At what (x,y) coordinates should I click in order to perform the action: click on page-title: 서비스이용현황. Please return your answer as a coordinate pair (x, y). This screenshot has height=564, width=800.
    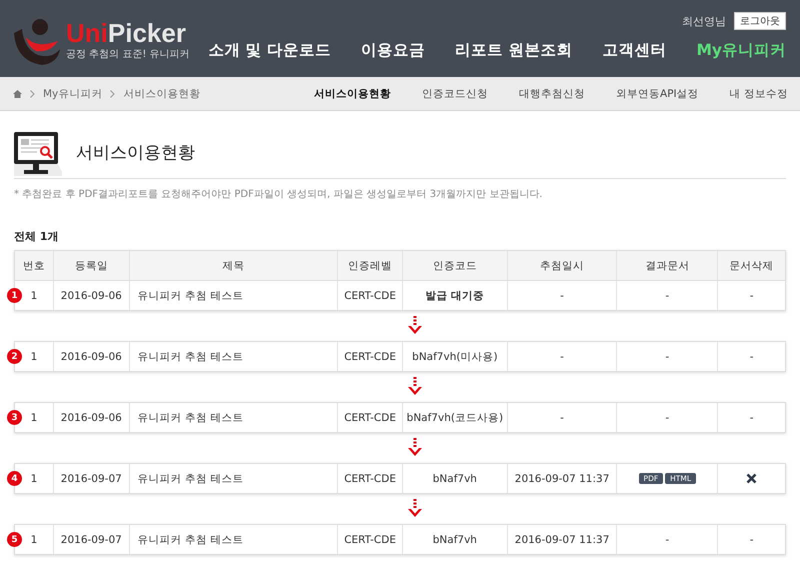
    Looking at the image, I should click on (135, 153).